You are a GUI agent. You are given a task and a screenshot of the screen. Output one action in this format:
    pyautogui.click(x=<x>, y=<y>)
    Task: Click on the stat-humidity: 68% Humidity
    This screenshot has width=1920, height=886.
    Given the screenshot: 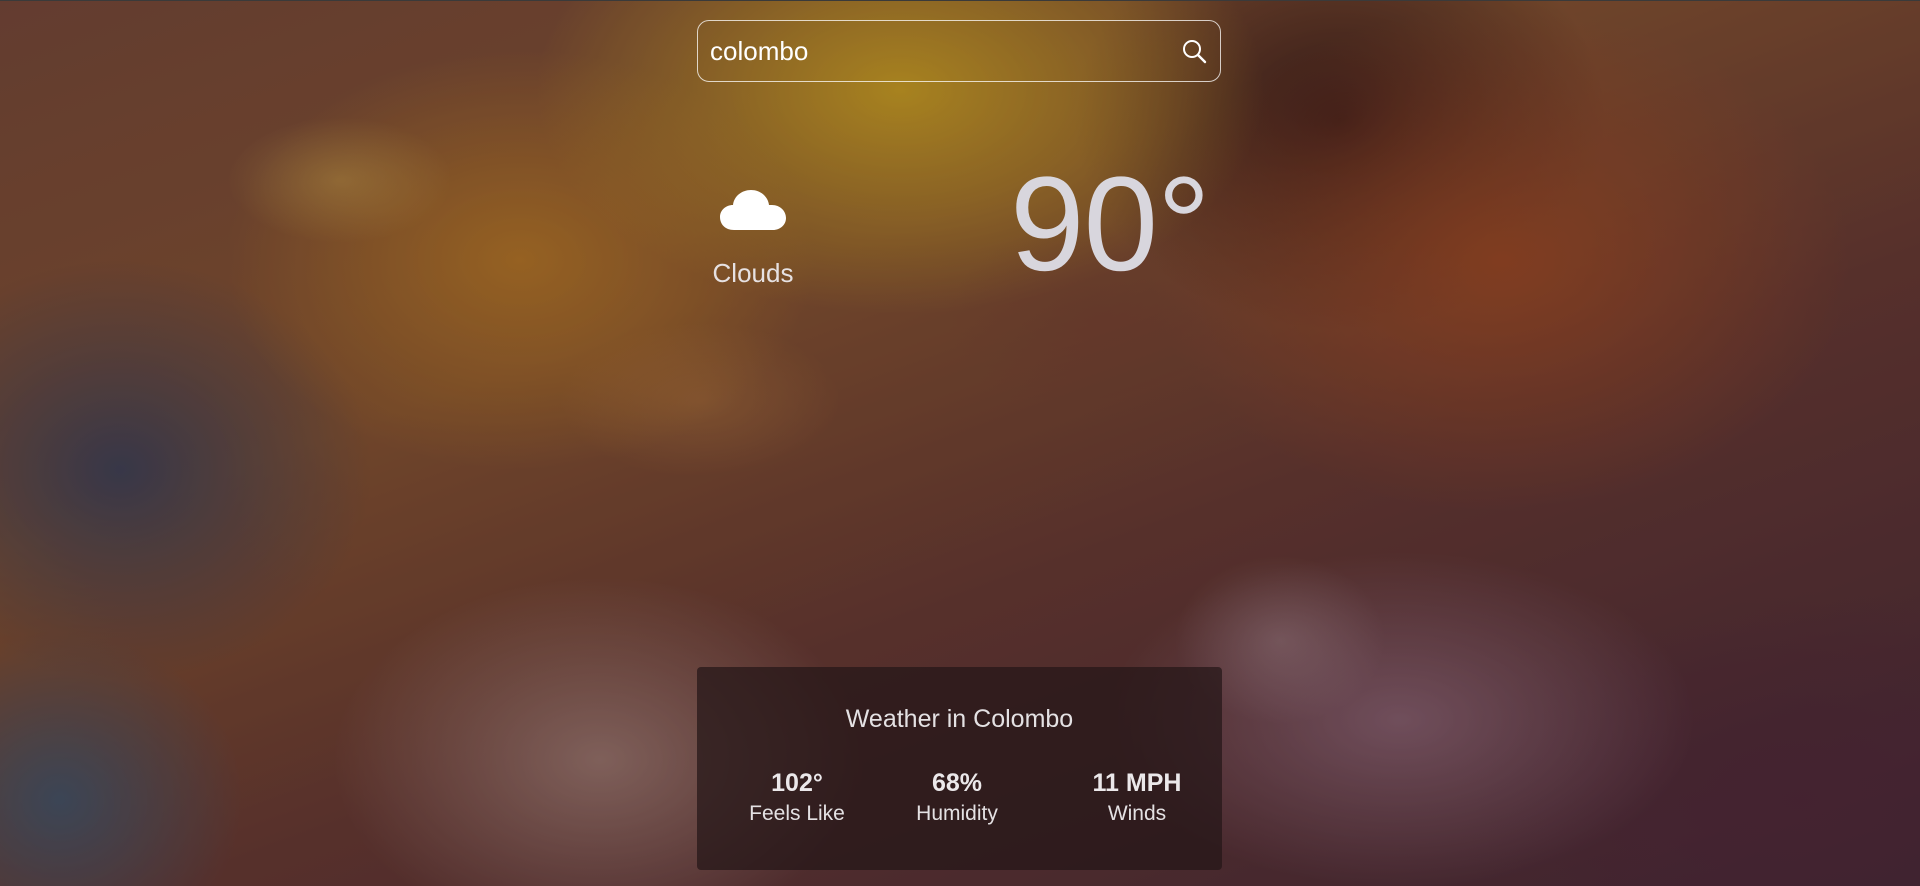 What is the action you would take?
    pyautogui.click(x=957, y=797)
    